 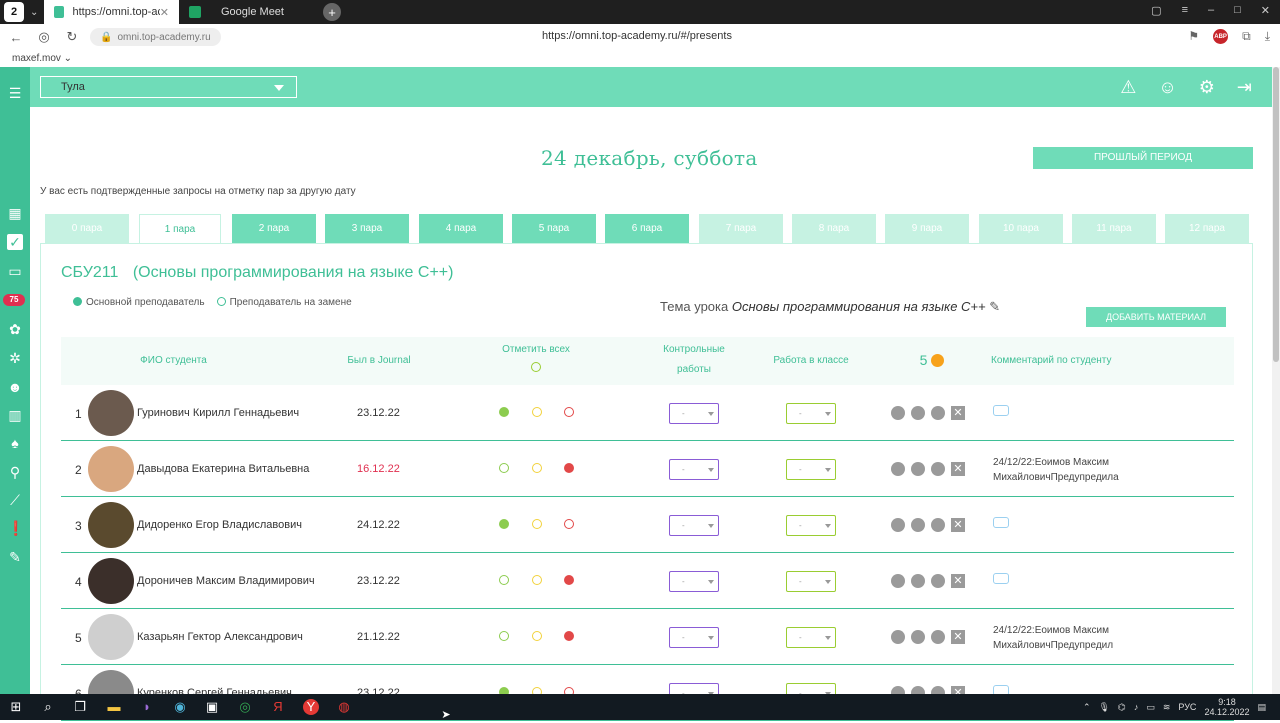 What do you see at coordinates (834, 228) in the screenshot?
I see `tab-pair-8: 8 пара` at bounding box center [834, 228].